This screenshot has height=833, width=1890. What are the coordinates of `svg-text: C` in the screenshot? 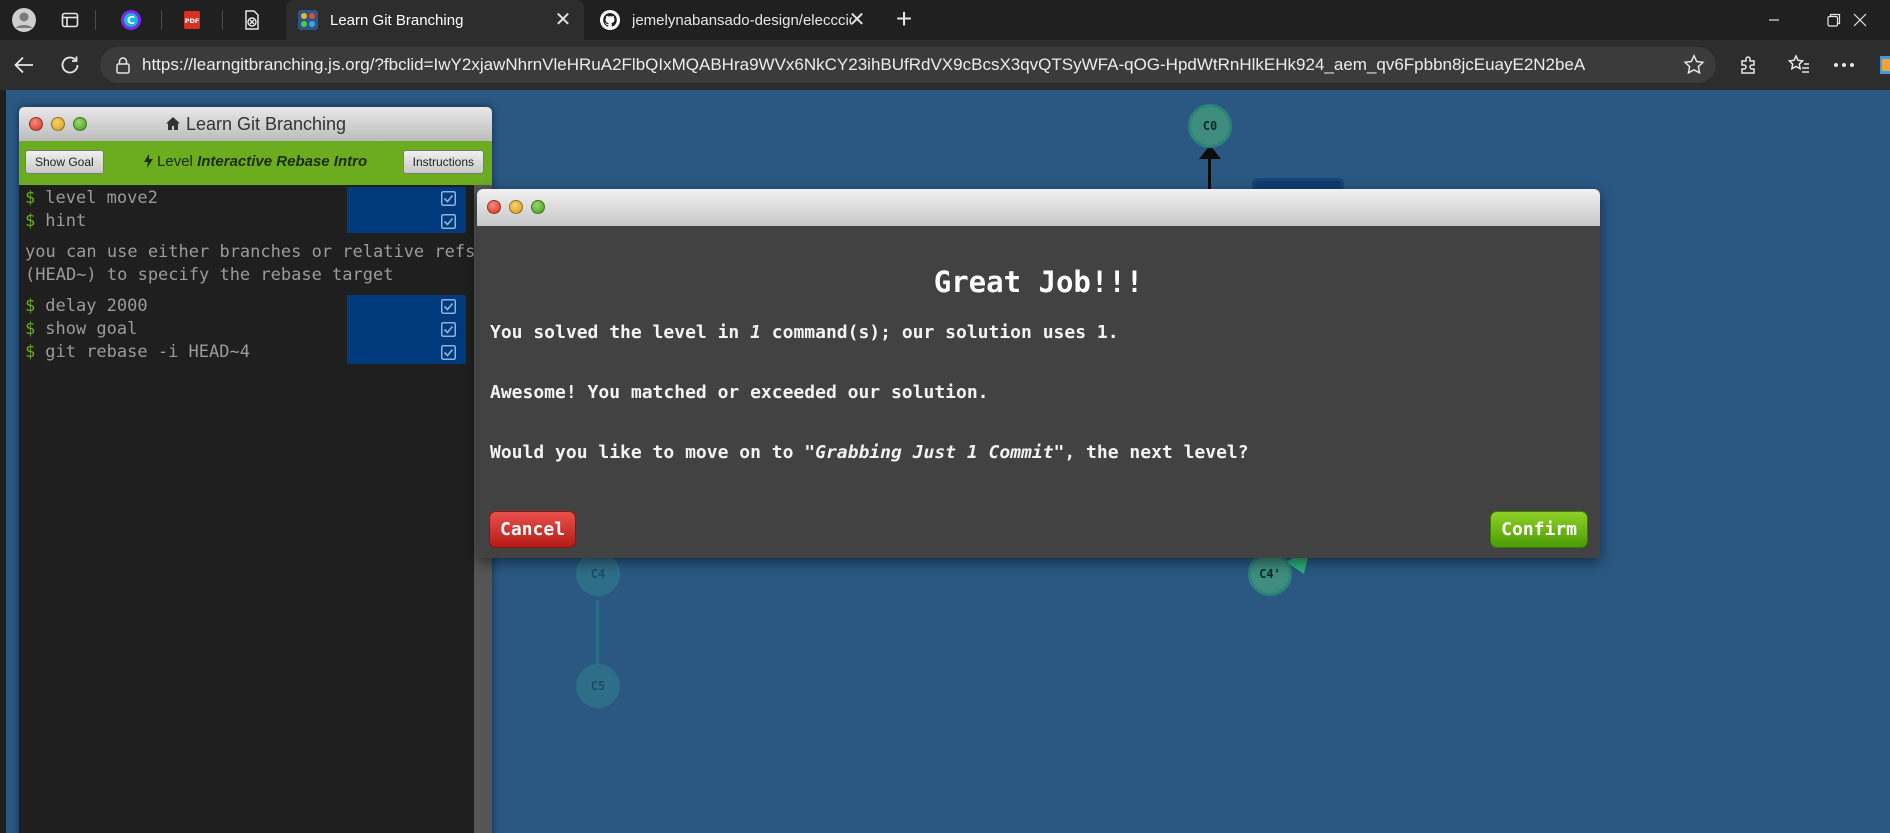 It's located at (131, 20).